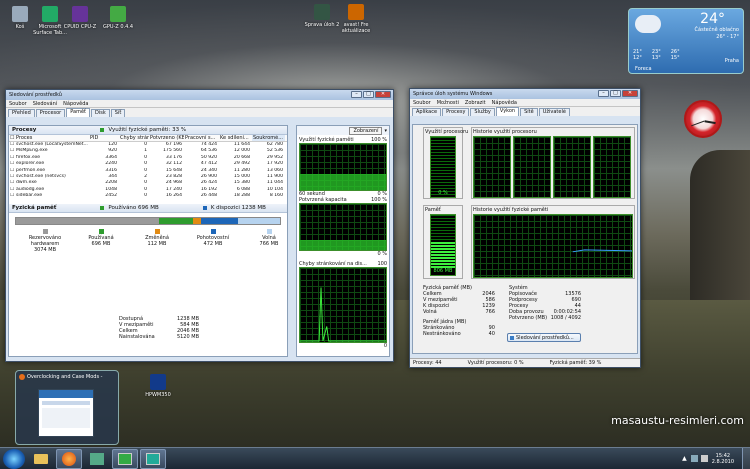 The width and height of the screenshot is (750, 469). What do you see at coordinates (482, 112) in the screenshot?
I see `tab-services: Služby` at bounding box center [482, 112].